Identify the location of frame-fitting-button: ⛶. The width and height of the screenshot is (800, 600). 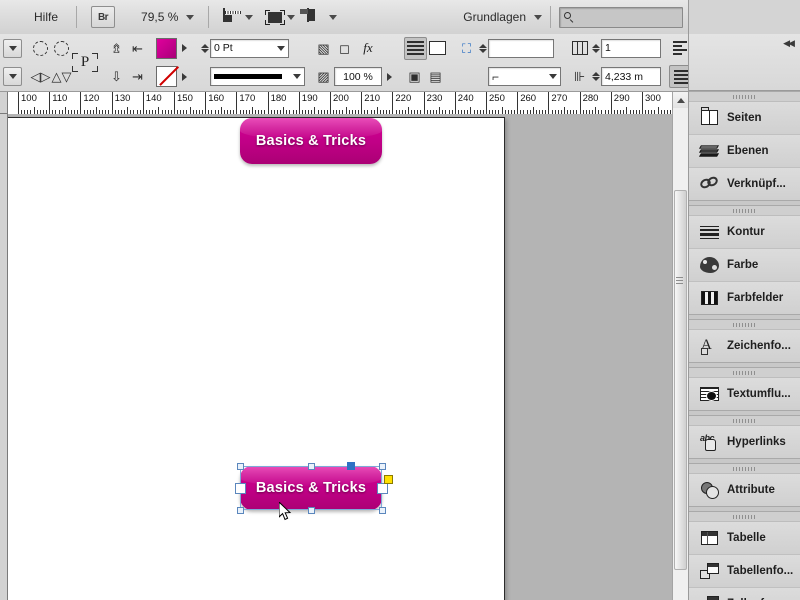
(466, 48).